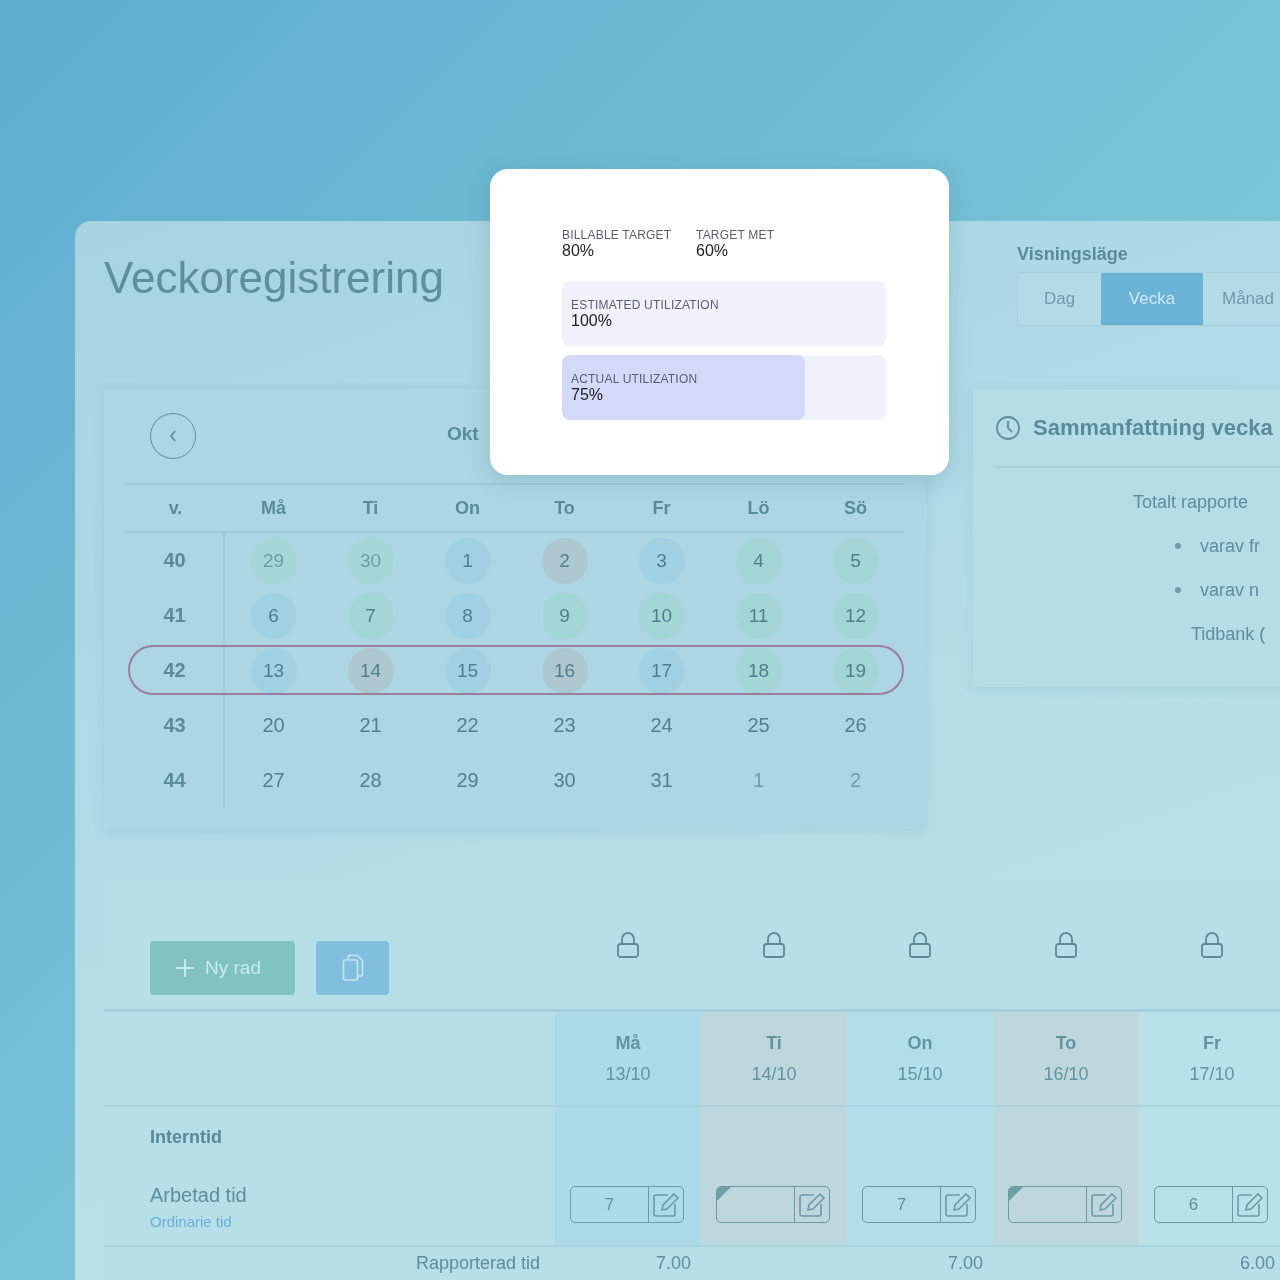 Image resolution: width=1280 pixels, height=1280 pixels. What do you see at coordinates (186, 1138) in the screenshot?
I see `row-group-label: Interntid` at bounding box center [186, 1138].